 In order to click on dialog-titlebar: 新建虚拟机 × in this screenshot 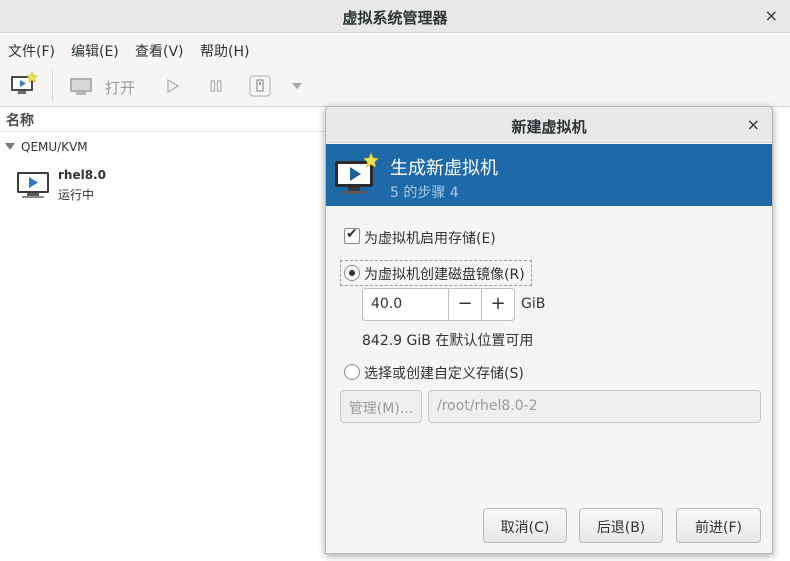, I will do `click(549, 125)`.